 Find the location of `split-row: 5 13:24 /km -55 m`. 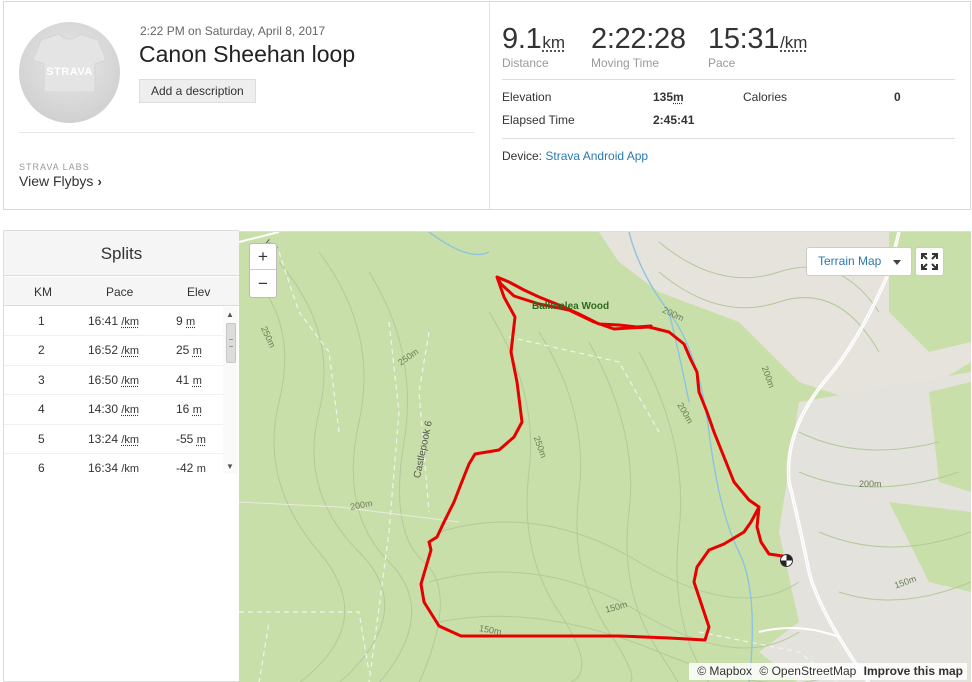

split-row: 5 13:24 /km -55 m is located at coordinates (113, 439).